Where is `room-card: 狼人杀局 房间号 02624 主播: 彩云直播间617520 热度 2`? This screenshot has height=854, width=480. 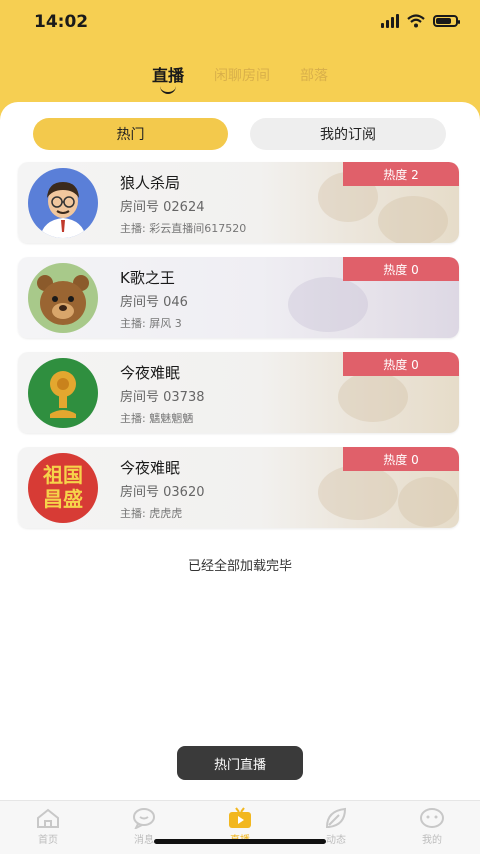
room-card: 狼人杀局 房间号 02624 主播: 彩云直播间617520 热度 2 is located at coordinates (238, 202).